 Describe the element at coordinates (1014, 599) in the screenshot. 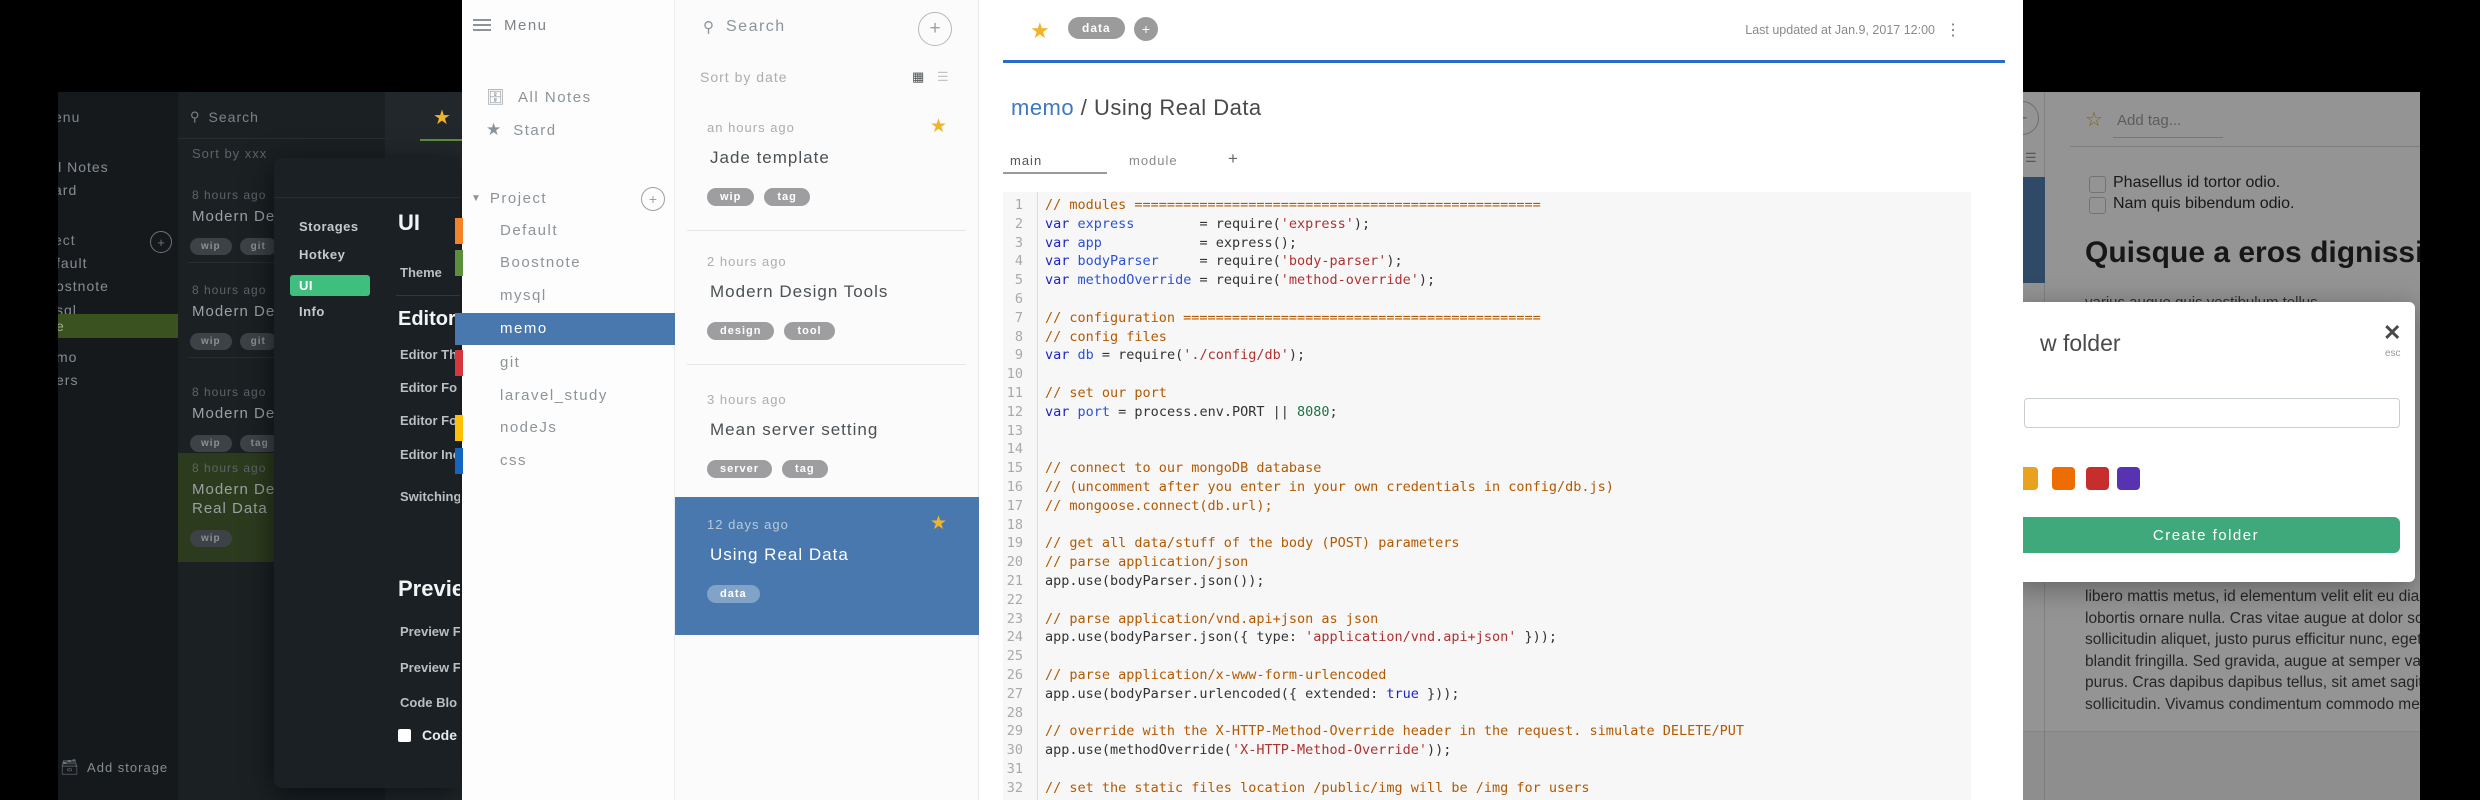

I see `line-number: 22` at that location.